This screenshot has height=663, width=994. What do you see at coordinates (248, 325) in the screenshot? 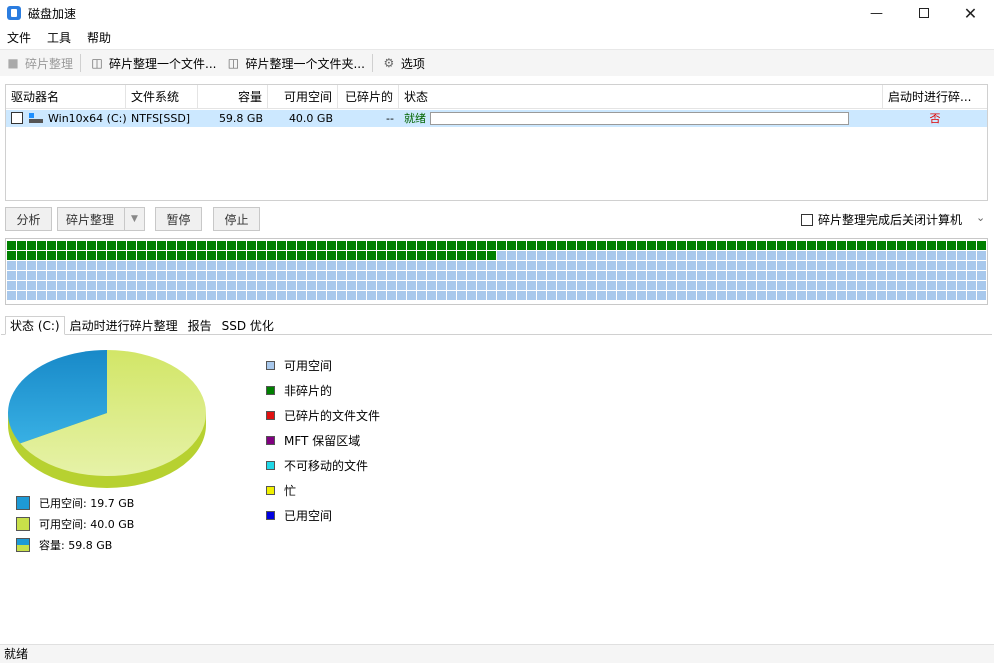
I see `tab-ssd-optimize: SSD 优化` at bounding box center [248, 325].